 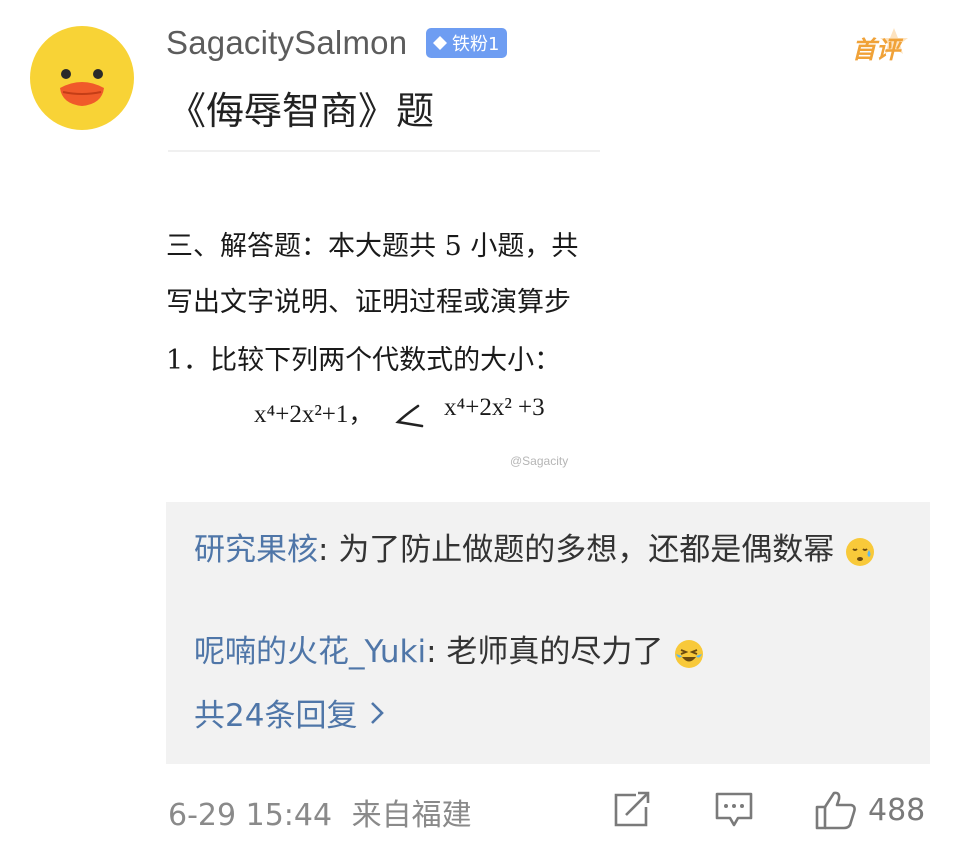 I want to click on like-button: 488, so click(x=869, y=810).